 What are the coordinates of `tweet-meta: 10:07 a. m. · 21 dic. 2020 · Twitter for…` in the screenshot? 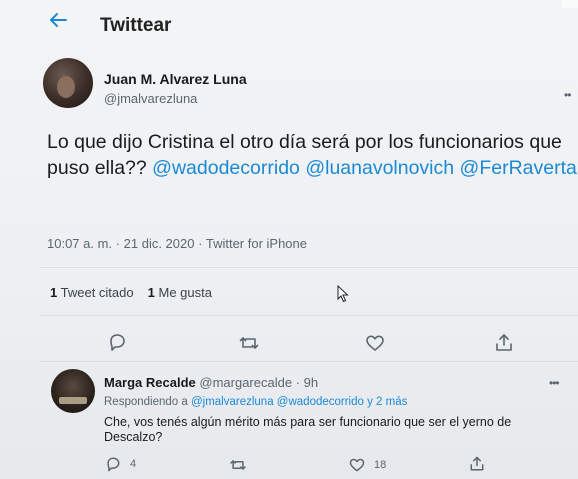 It's located at (177, 243).